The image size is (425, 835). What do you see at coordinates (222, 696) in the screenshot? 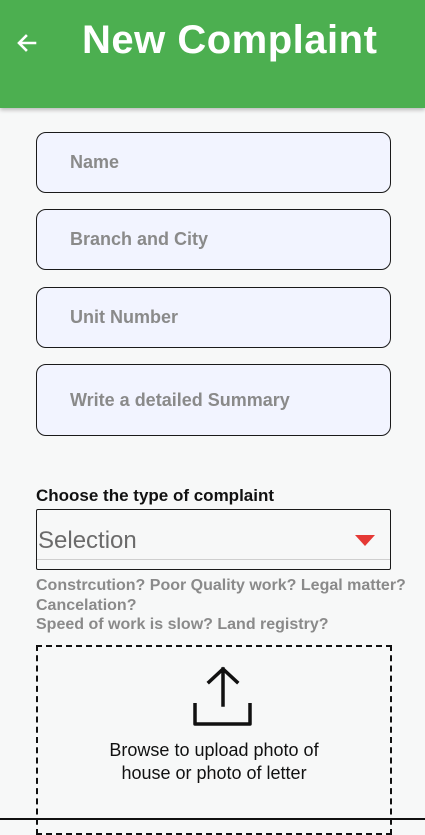
I see `upload-icon` at bounding box center [222, 696].